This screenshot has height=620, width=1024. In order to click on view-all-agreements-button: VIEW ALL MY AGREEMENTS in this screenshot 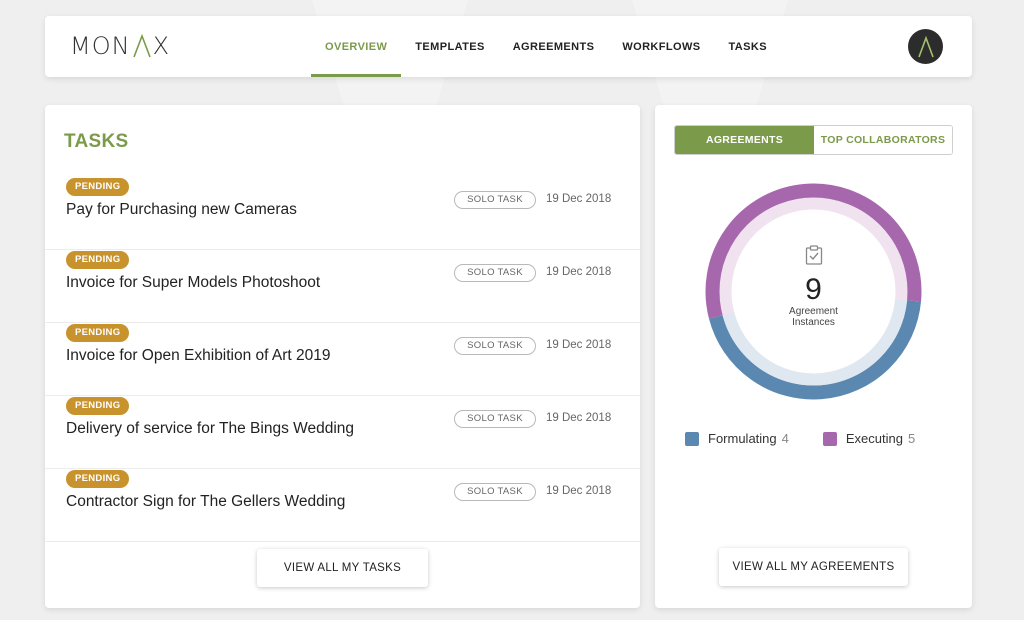, I will do `click(813, 567)`.